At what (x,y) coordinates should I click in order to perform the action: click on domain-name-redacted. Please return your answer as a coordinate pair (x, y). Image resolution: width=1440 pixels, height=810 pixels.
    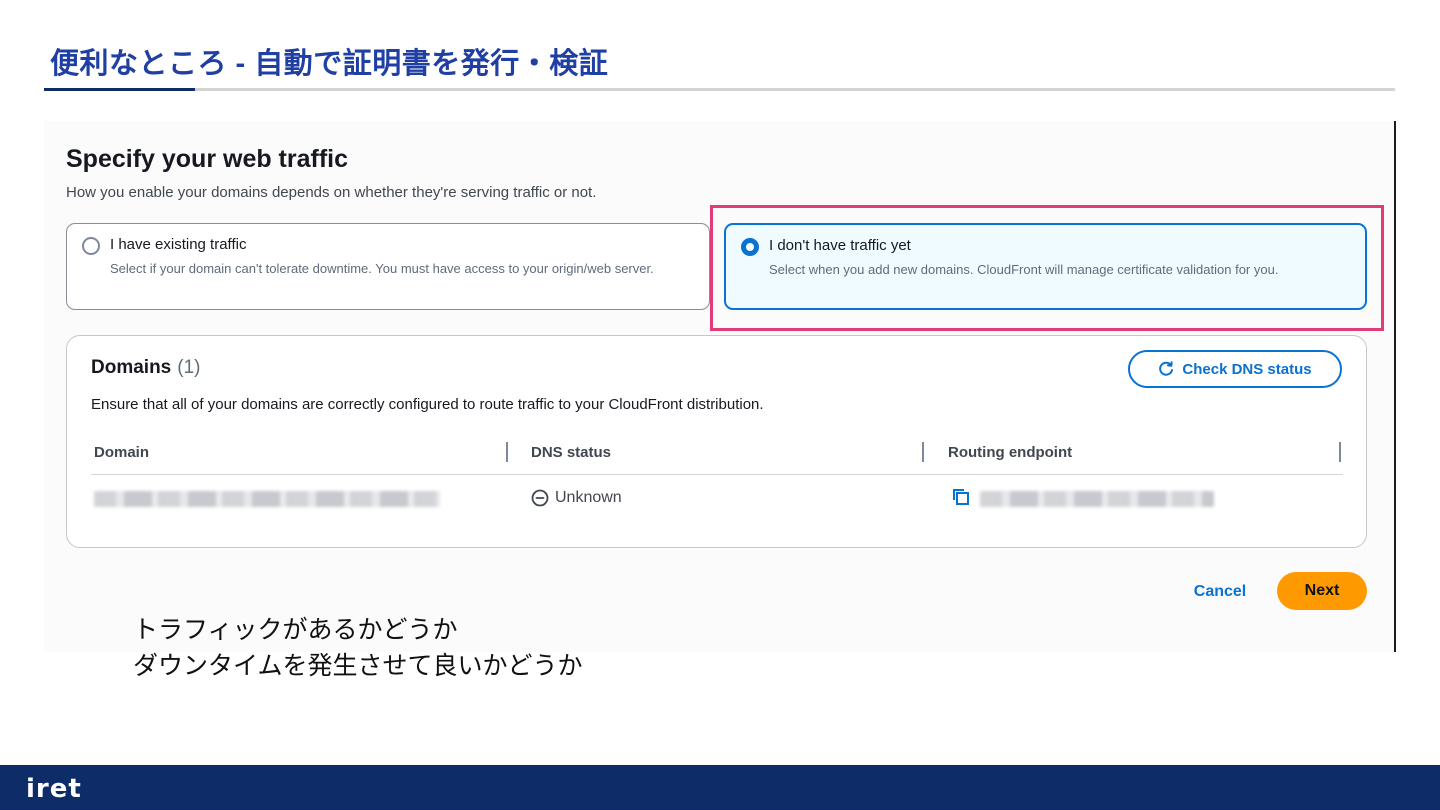
    Looking at the image, I should click on (267, 499).